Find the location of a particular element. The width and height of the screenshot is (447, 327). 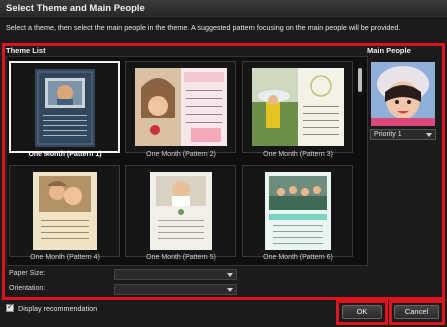

display-recommendation-label: Display recommendation is located at coordinates (58, 308).